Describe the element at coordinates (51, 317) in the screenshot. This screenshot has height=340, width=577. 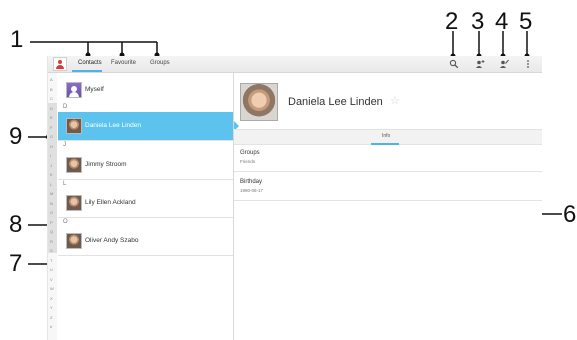
I see `index-letter: Z` at that location.